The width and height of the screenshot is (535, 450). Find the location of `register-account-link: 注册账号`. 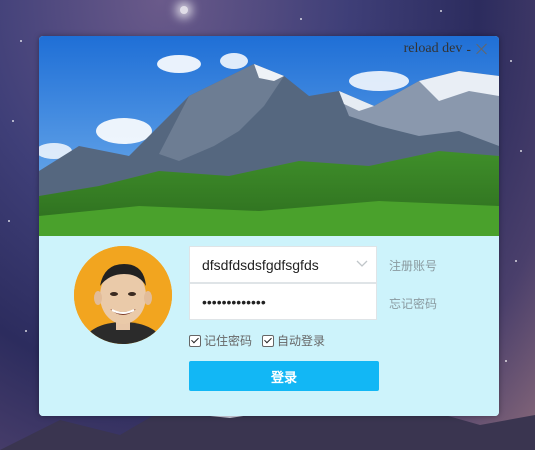

register-account-link: 注册账号 is located at coordinates (413, 265).